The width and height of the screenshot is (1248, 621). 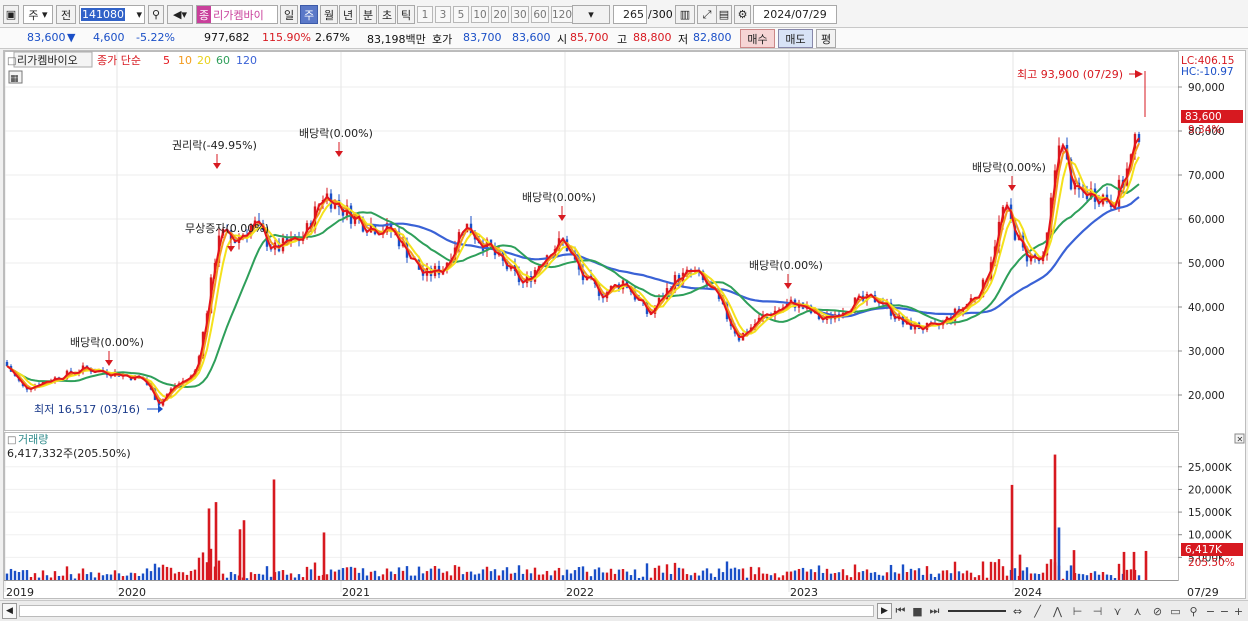 I want to click on scroll-left-button: ◀, so click(x=9, y=611).